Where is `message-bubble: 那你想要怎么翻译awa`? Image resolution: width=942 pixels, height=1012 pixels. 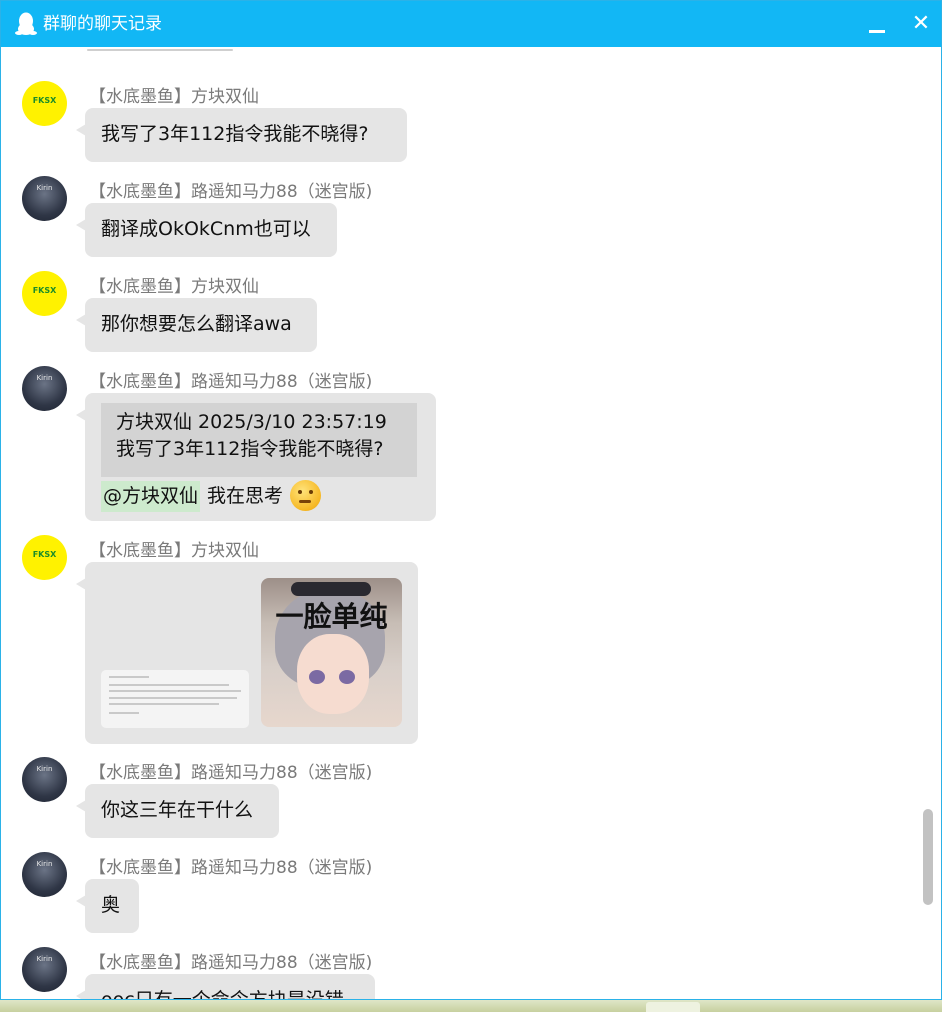 message-bubble: 那你想要怎么翻译awa is located at coordinates (196, 325).